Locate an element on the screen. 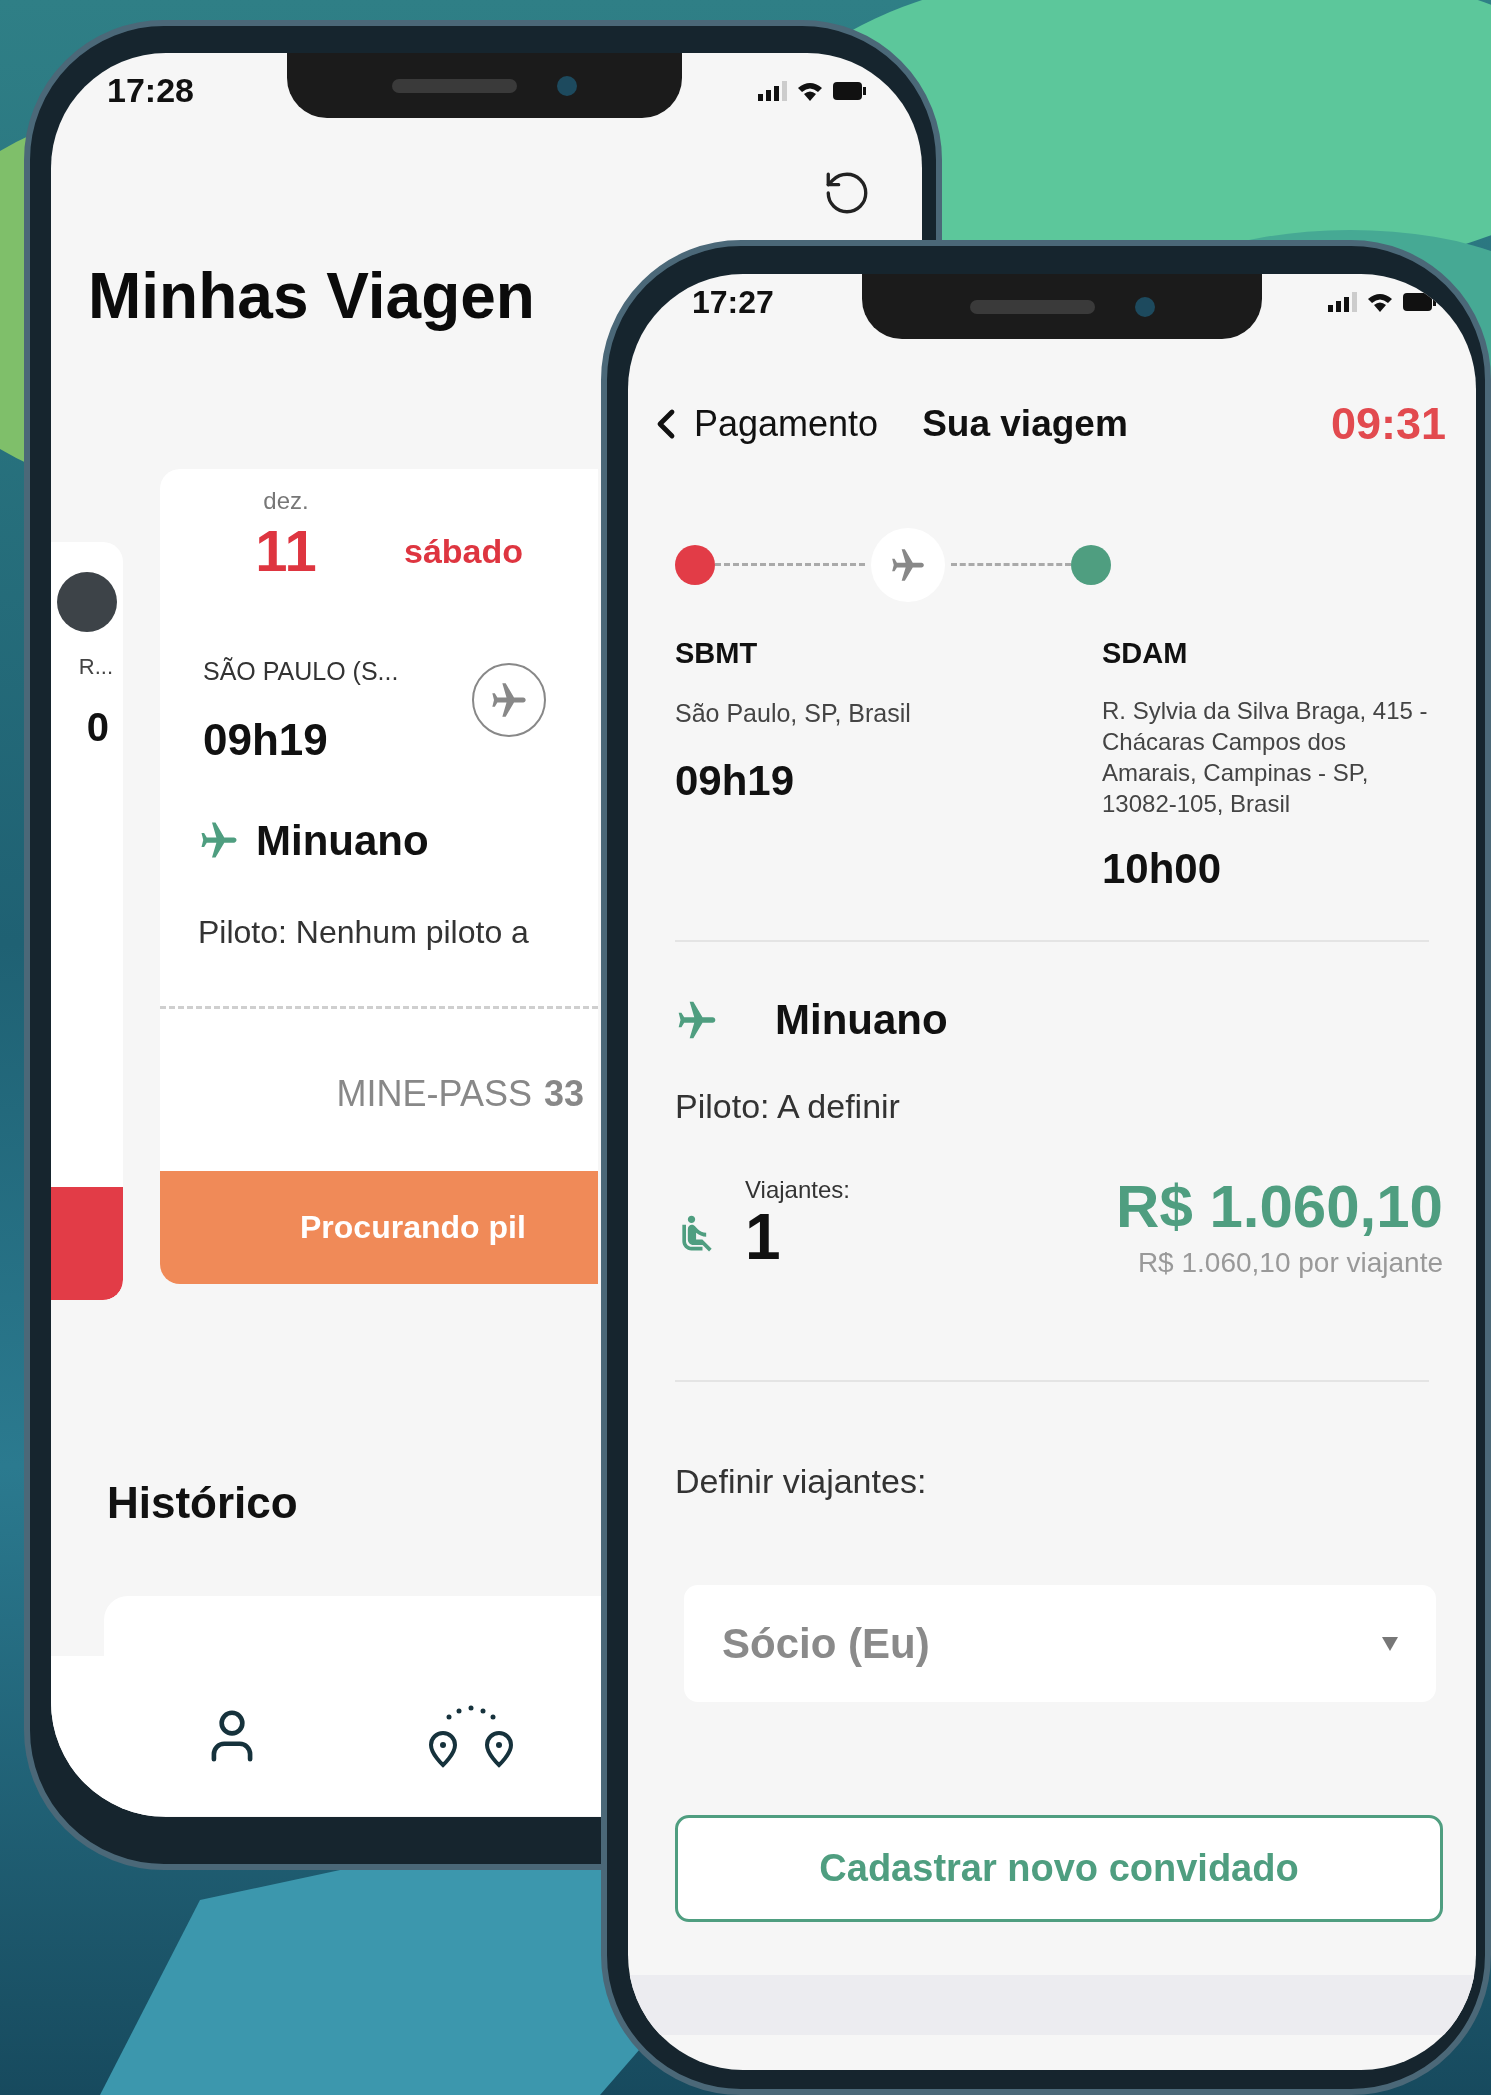 The width and height of the screenshot is (1491, 2095). status-time: 17:27 is located at coordinates (733, 302).